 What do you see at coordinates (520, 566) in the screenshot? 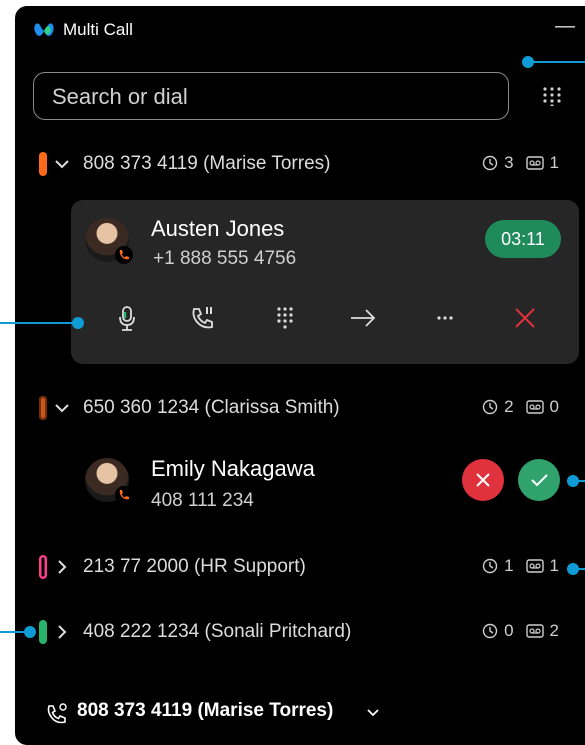
I see `line-counters: 1 1` at bounding box center [520, 566].